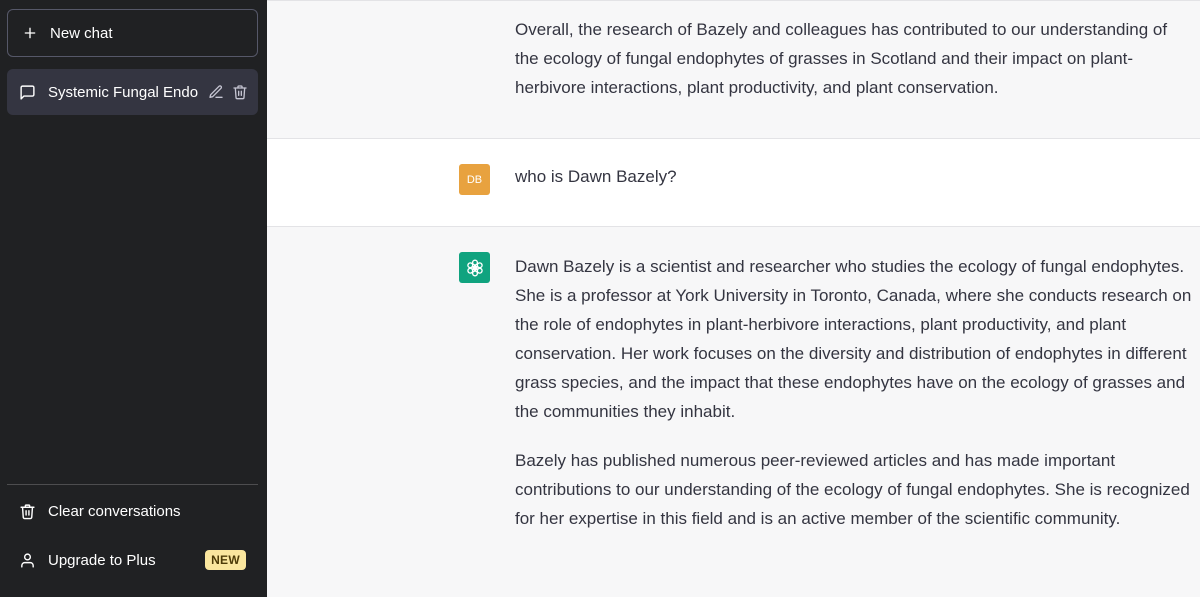 This screenshot has width=1200, height=597. I want to click on message-paragraph: who is Dawn Bazely?, so click(596, 176).